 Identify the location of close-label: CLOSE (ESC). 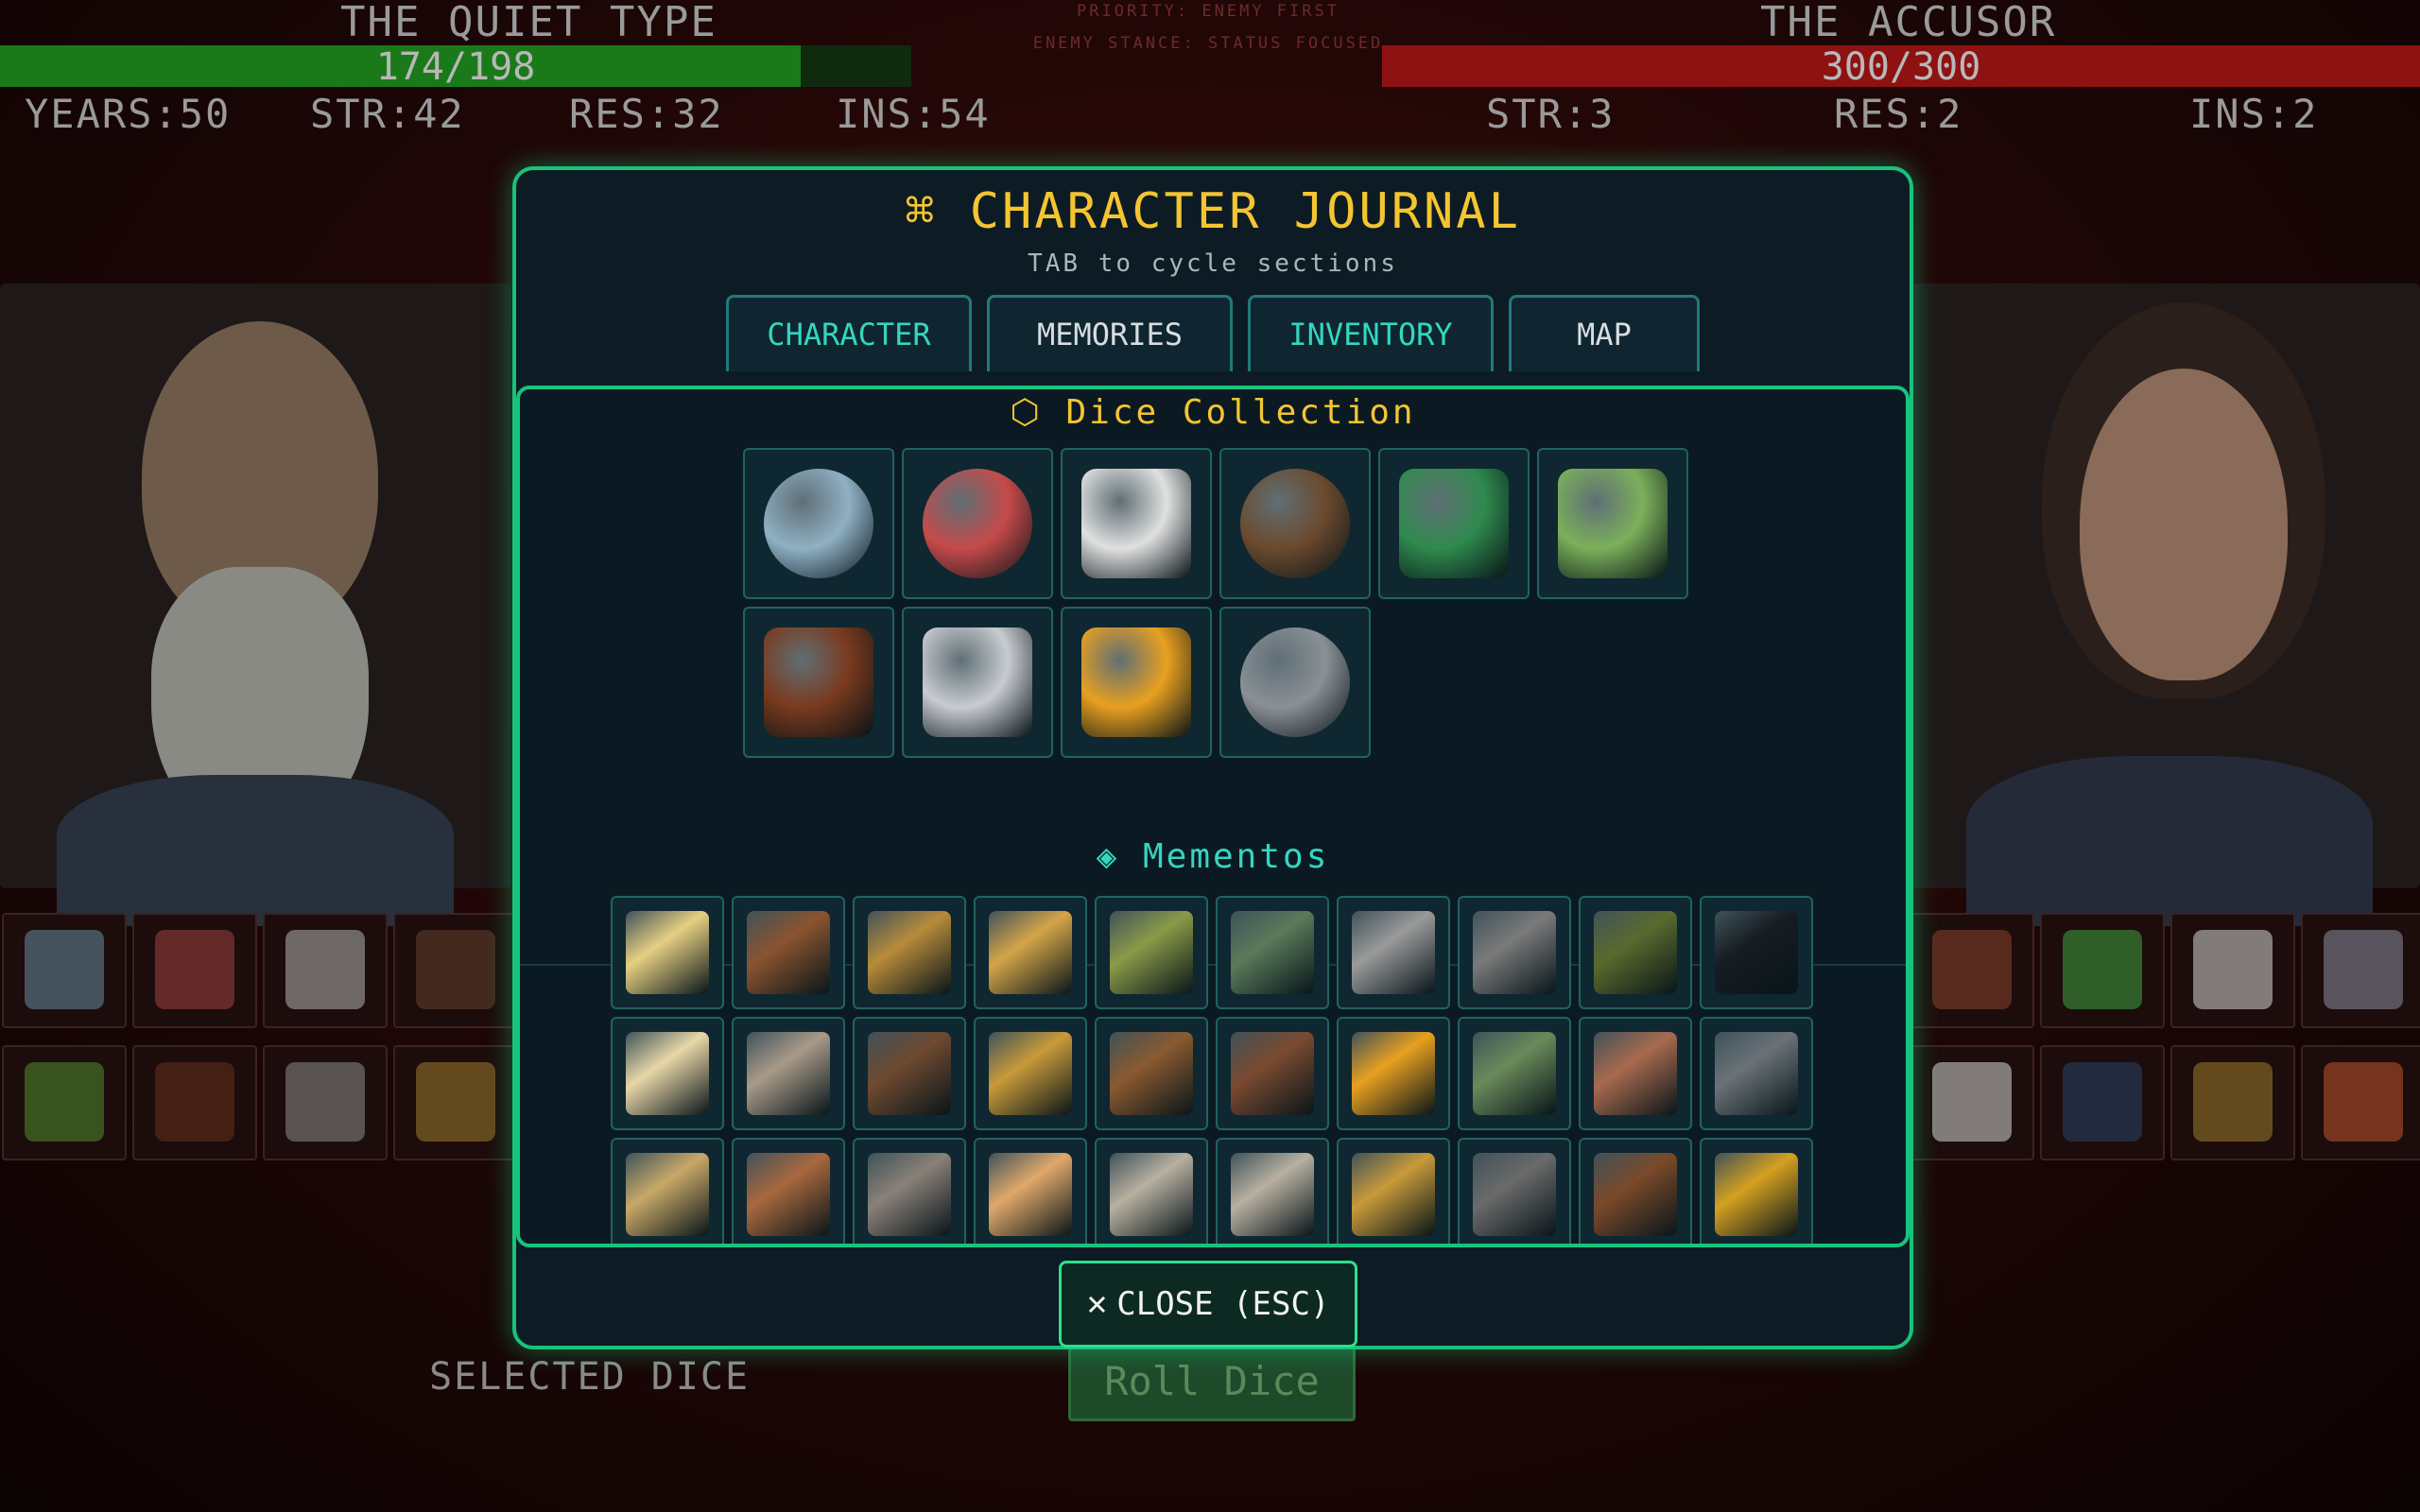
(1223, 1304).